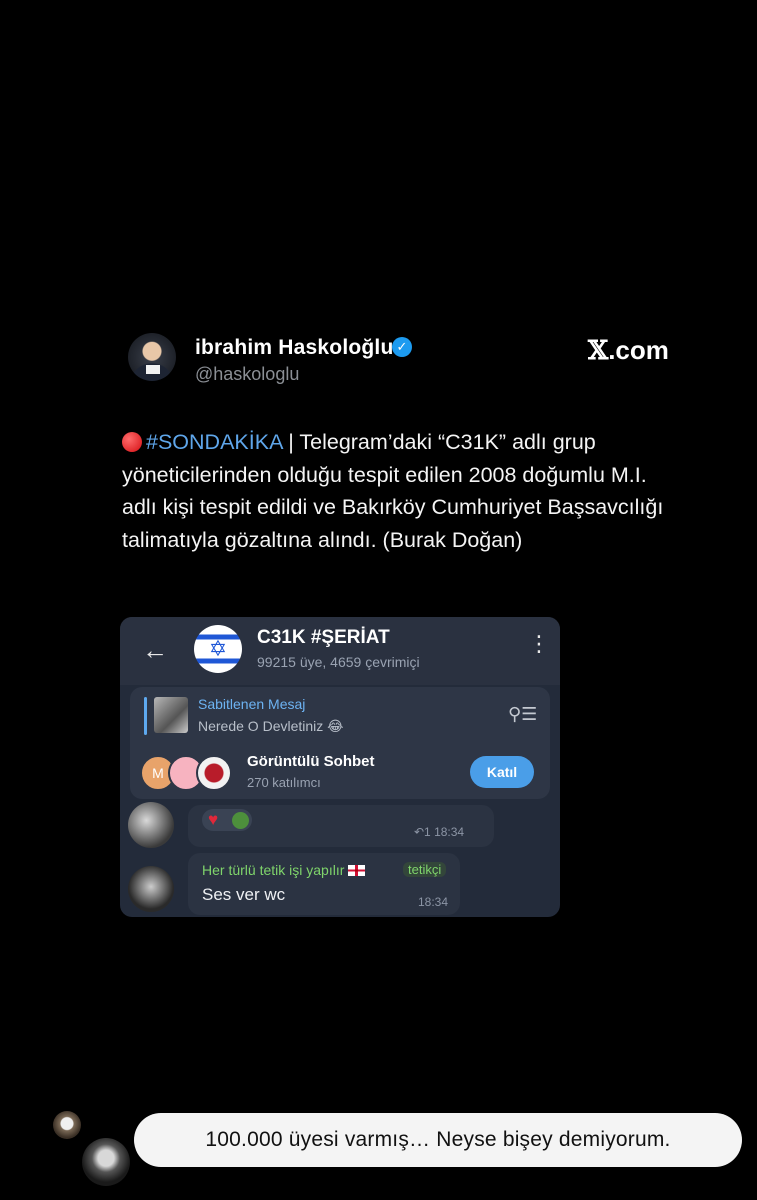 The image size is (757, 1200). Describe the element at coordinates (252, 704) in the screenshot. I see `pinned-title: Sabitlenen Mesaj` at that location.